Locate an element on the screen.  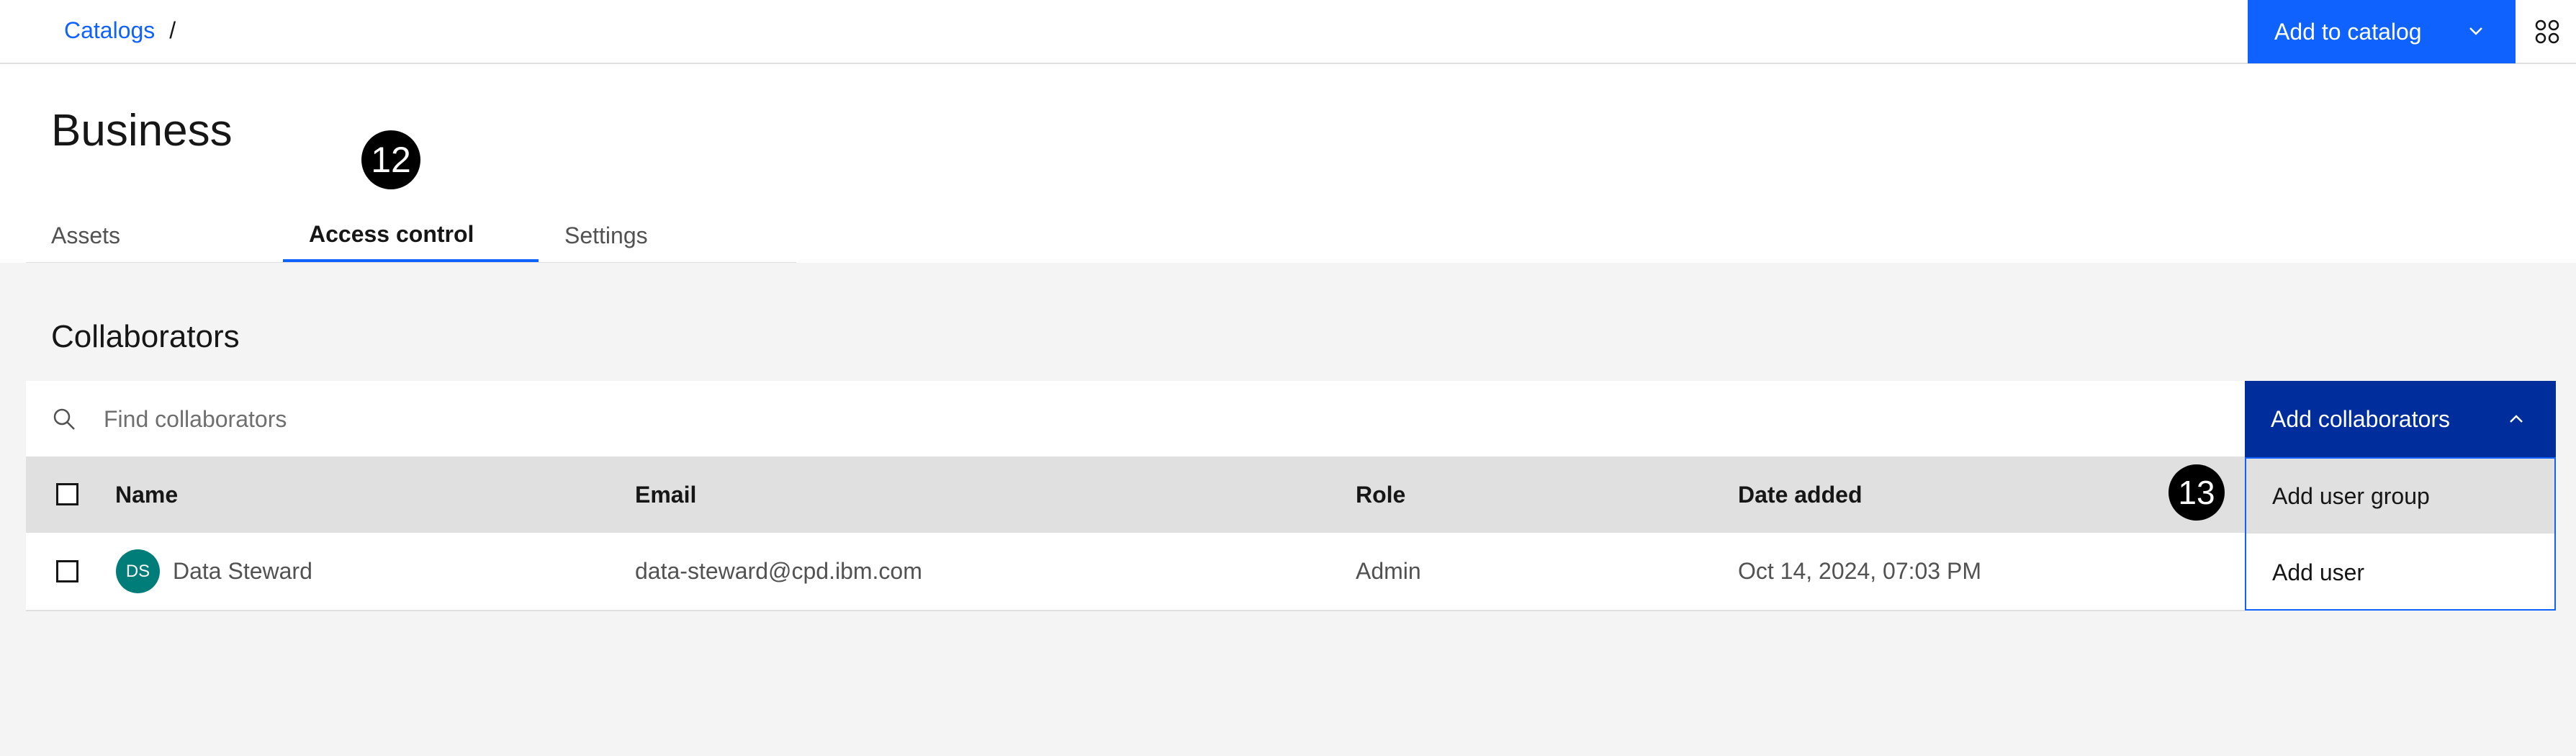
add-to-catalog-label: Add to catalog is located at coordinates (2348, 31).